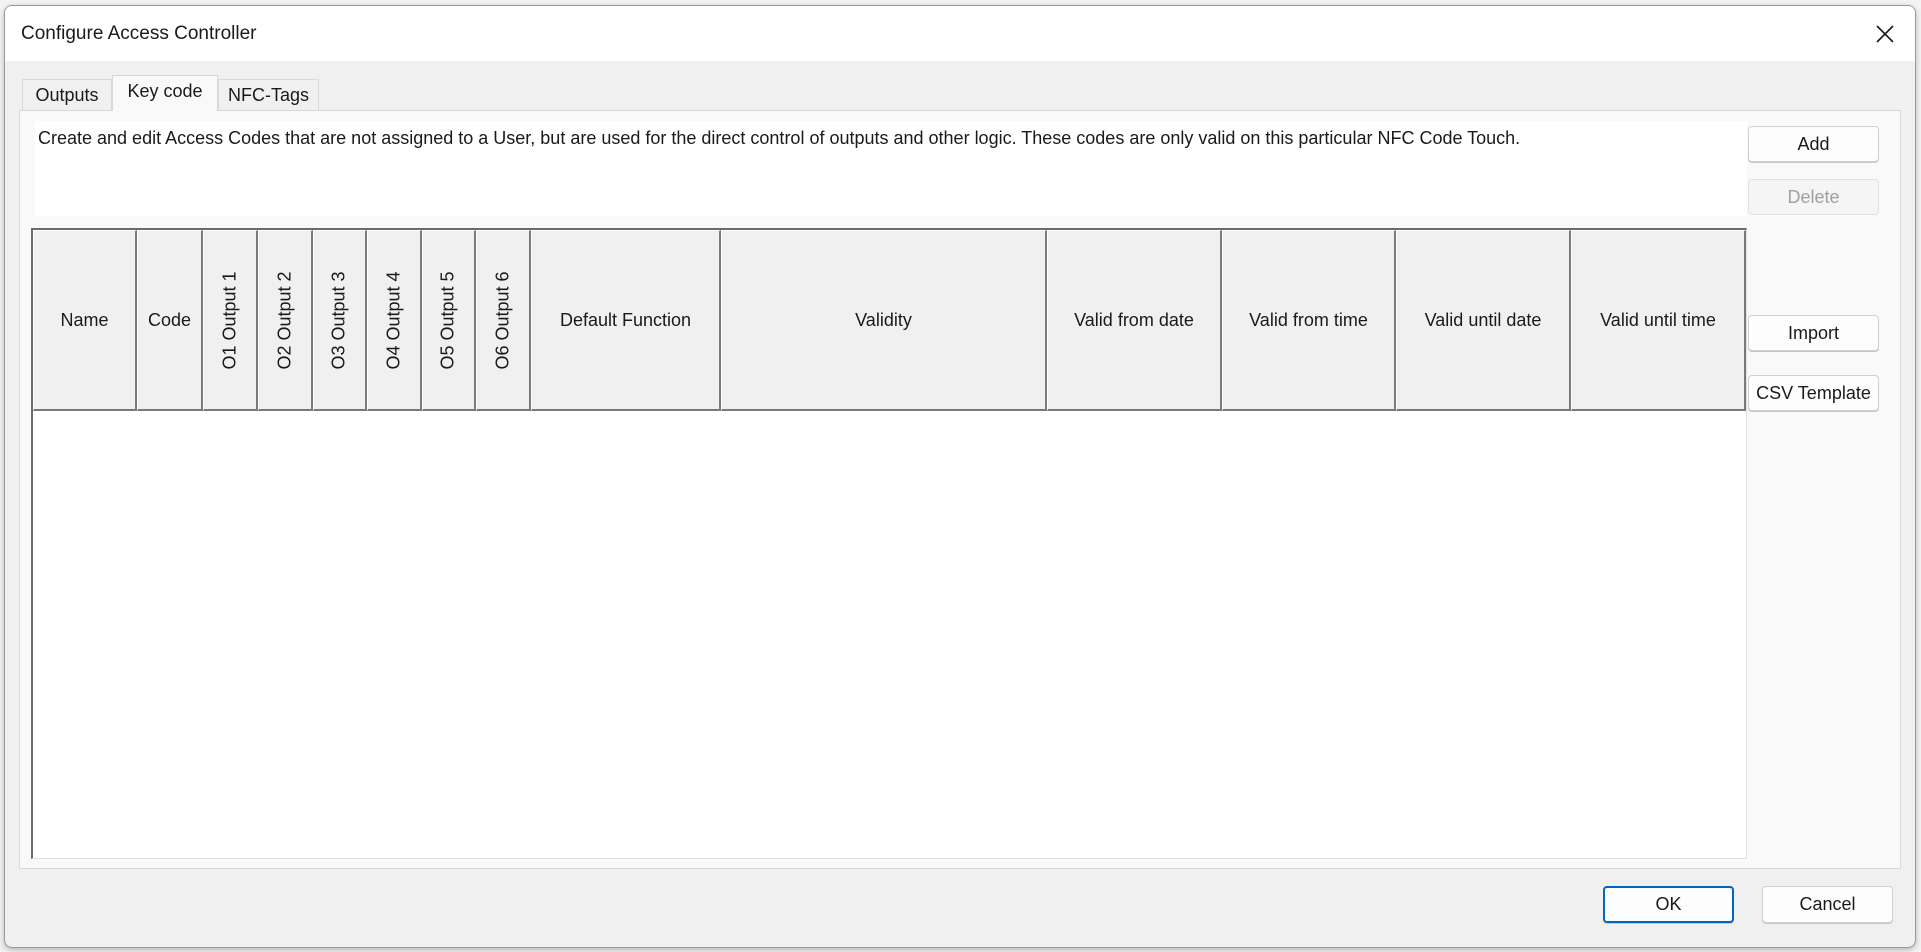  I want to click on delete-button: Delete, so click(1813, 197).